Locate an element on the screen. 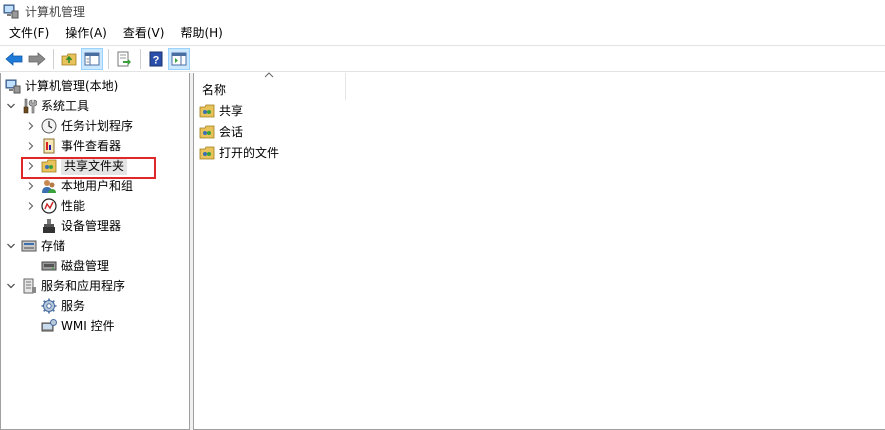 The image size is (885, 430). tree-item-performance: 性能 is located at coordinates (55, 206).